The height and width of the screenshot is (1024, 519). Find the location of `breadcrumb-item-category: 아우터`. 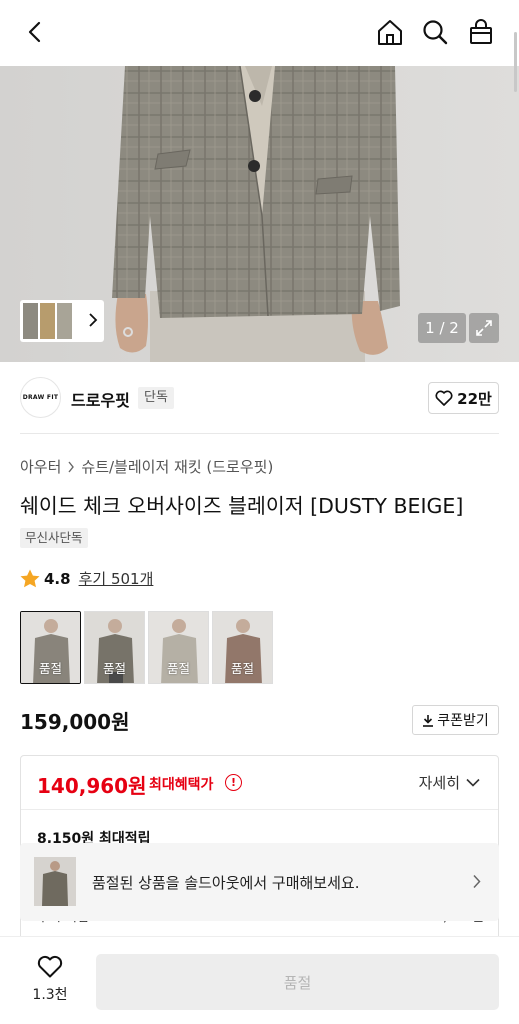

breadcrumb-item-category: 아우터 is located at coordinates (40, 466).